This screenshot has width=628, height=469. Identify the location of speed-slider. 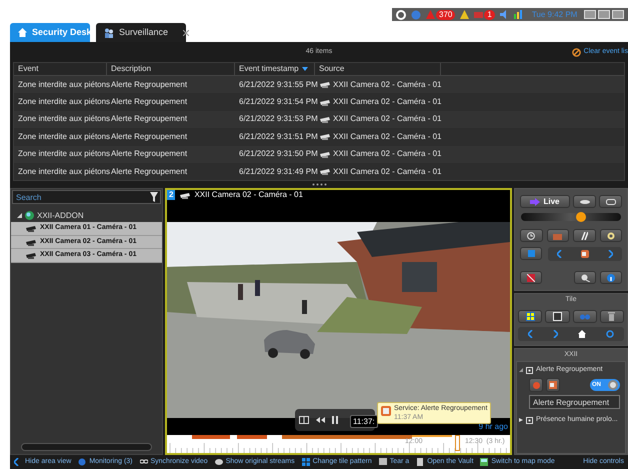
(571, 217).